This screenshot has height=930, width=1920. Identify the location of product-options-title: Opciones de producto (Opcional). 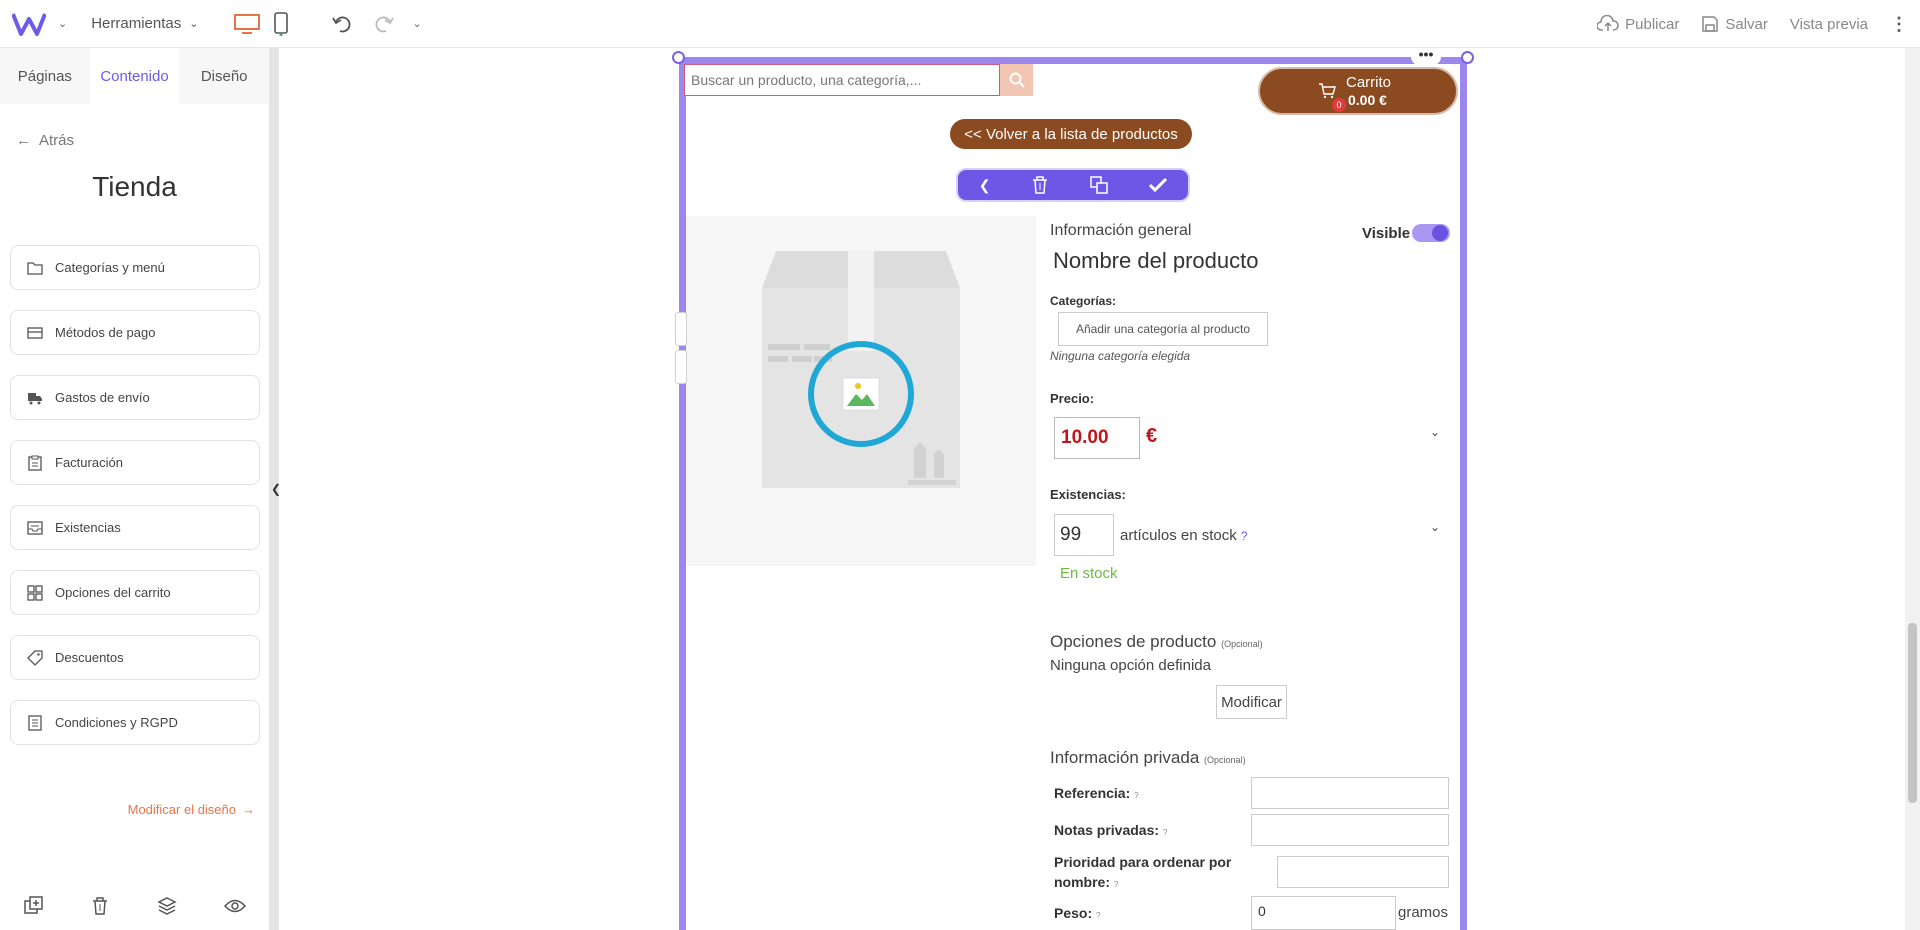
(1156, 642).